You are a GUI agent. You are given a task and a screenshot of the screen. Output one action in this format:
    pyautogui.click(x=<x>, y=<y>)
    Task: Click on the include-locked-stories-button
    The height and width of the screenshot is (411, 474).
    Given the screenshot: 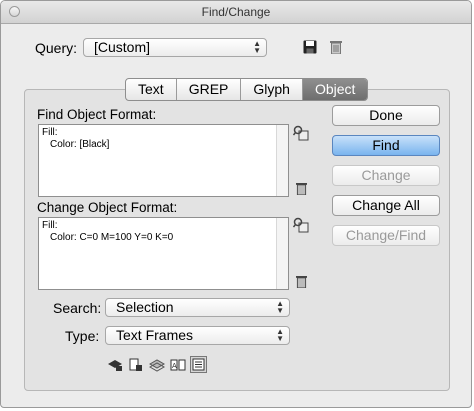 What is the action you would take?
    pyautogui.click(x=135, y=364)
    